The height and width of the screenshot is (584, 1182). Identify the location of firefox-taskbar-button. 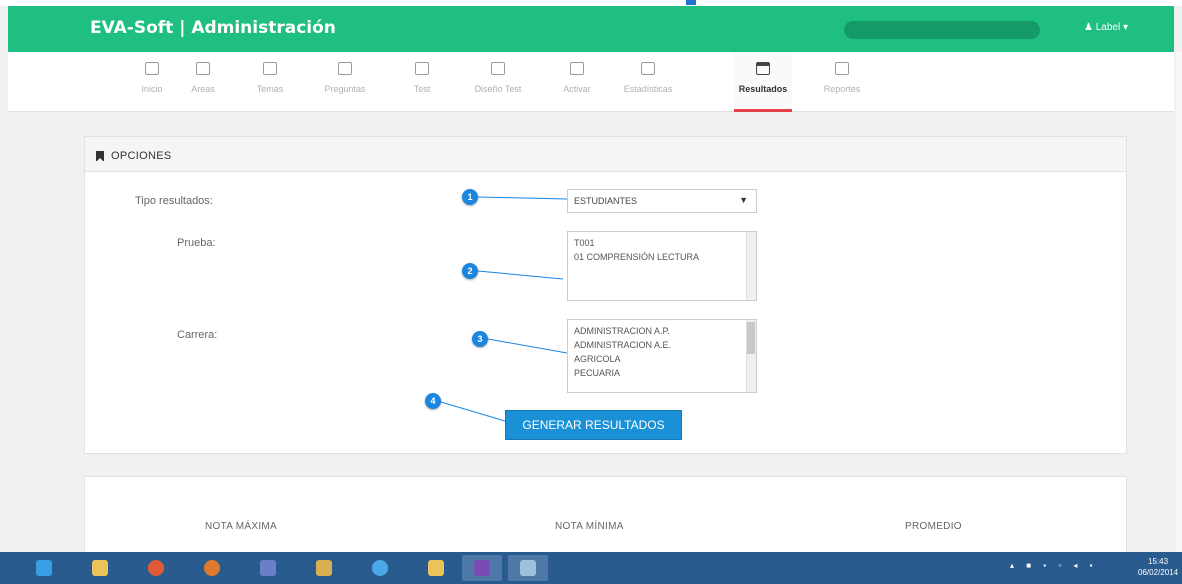
(212, 568).